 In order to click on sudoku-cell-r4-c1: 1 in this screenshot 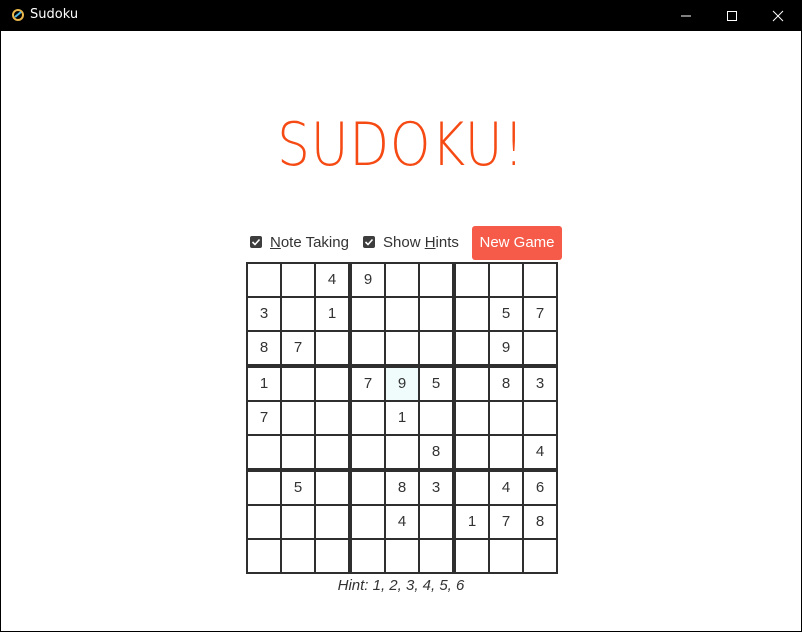, I will do `click(264, 384)`.